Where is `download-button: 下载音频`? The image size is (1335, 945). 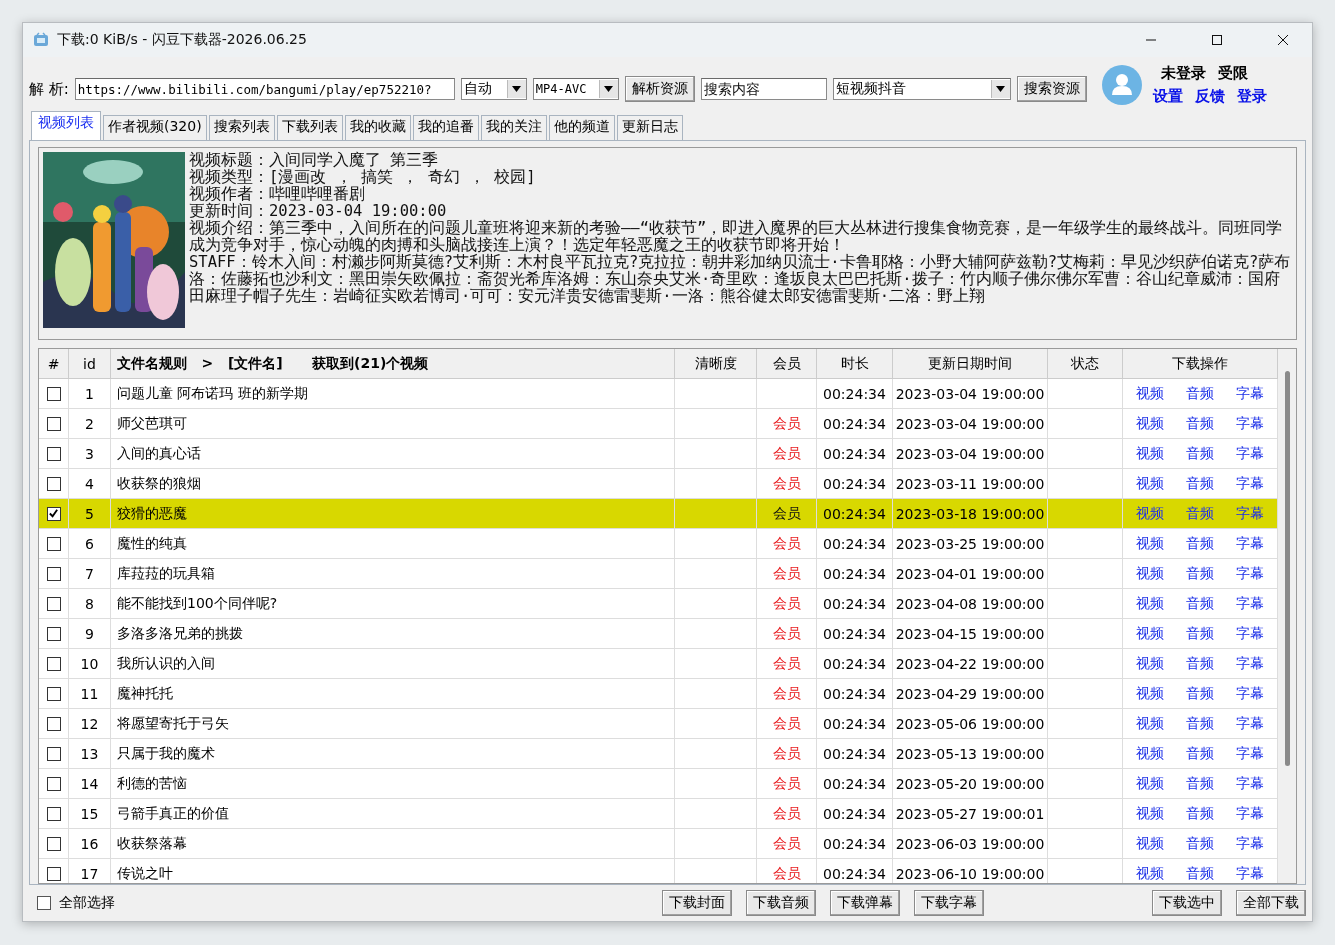 download-button: 下载音频 is located at coordinates (781, 903).